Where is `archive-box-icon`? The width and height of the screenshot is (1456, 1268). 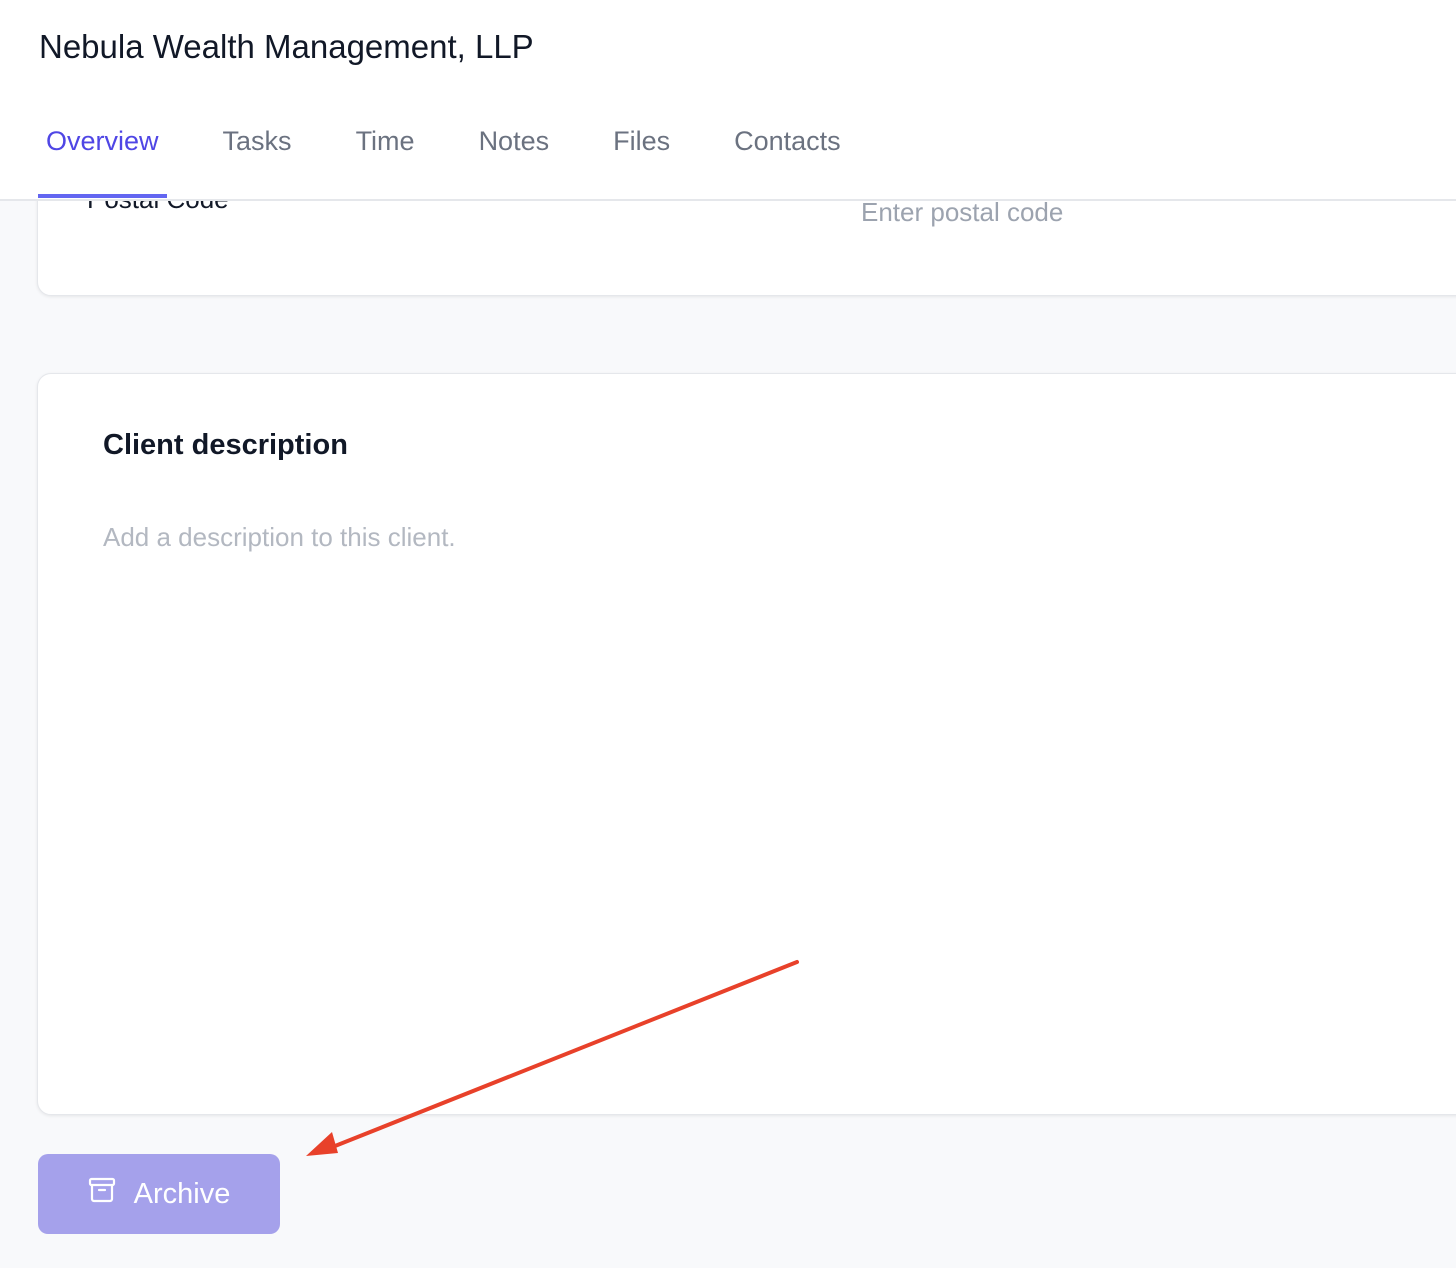
archive-box-icon is located at coordinates (102, 1194).